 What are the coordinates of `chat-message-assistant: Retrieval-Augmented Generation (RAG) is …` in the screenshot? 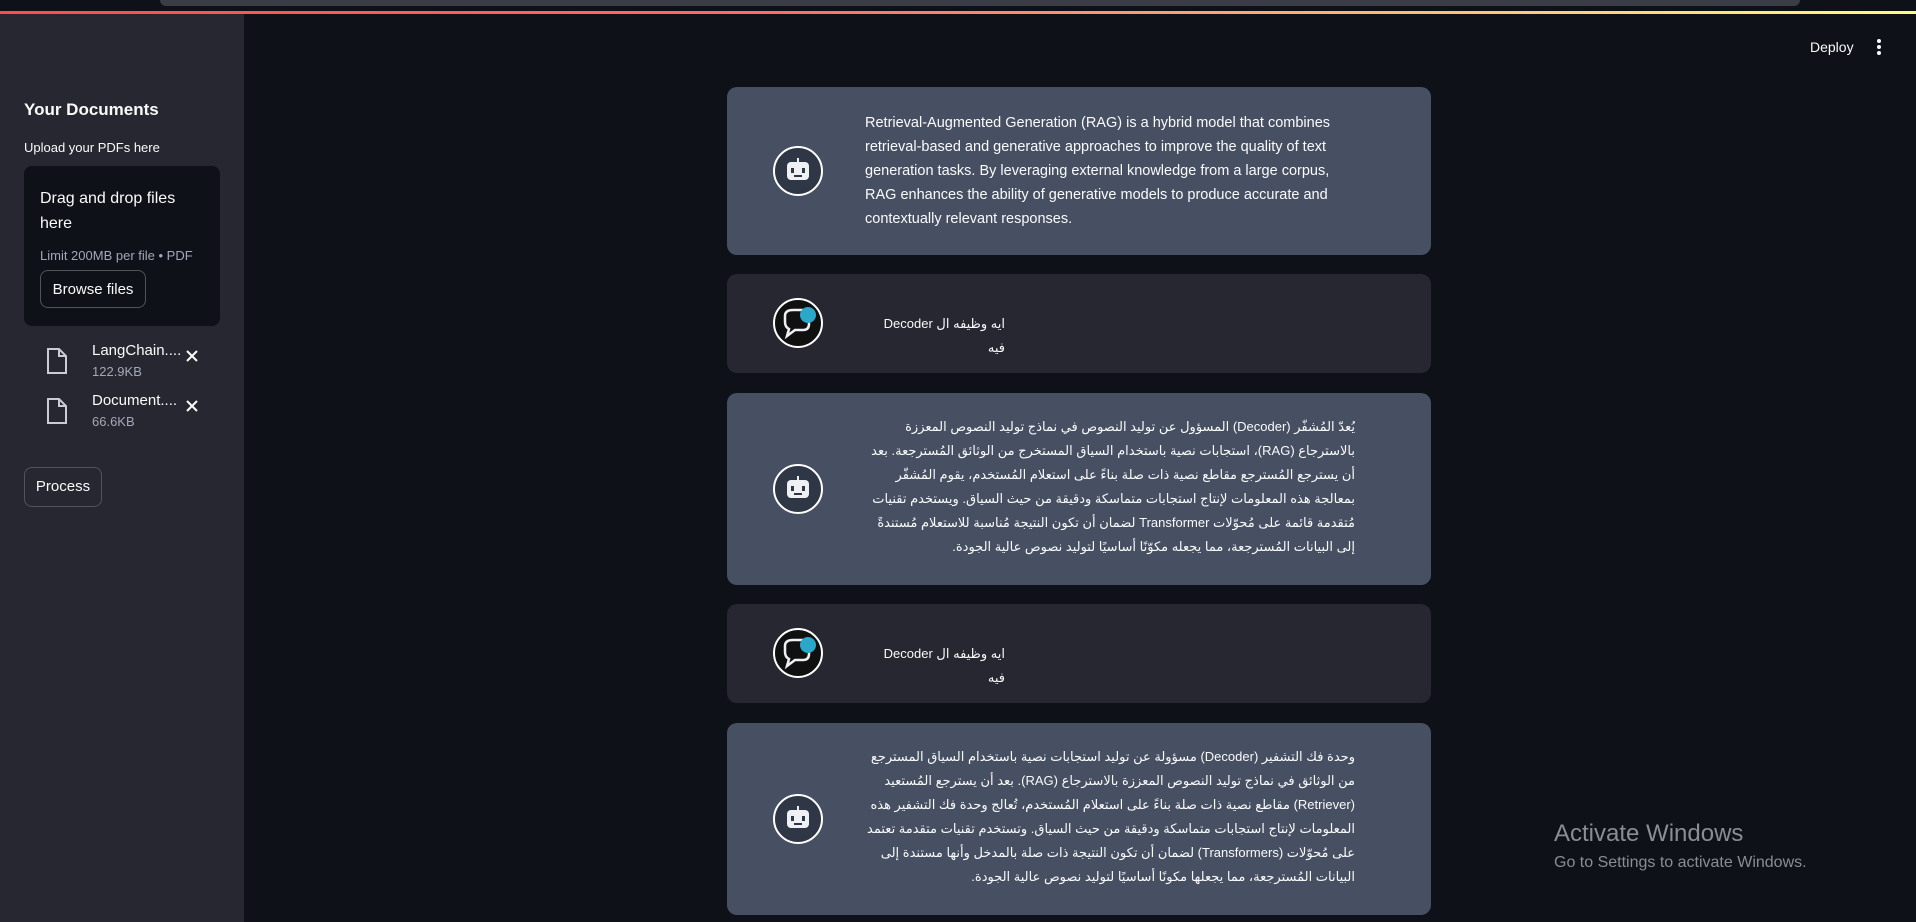 It's located at (1079, 171).